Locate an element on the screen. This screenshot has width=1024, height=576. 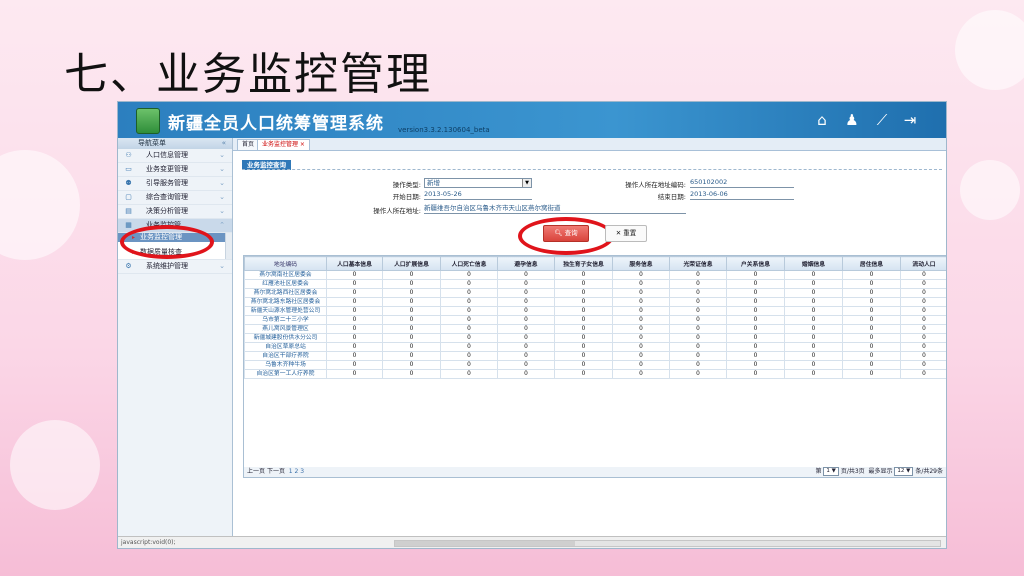
table-row: 红雁池社区居委会 0 0 0 0 0 0 0 0 0 0 0 is located at coordinates (595, 284).